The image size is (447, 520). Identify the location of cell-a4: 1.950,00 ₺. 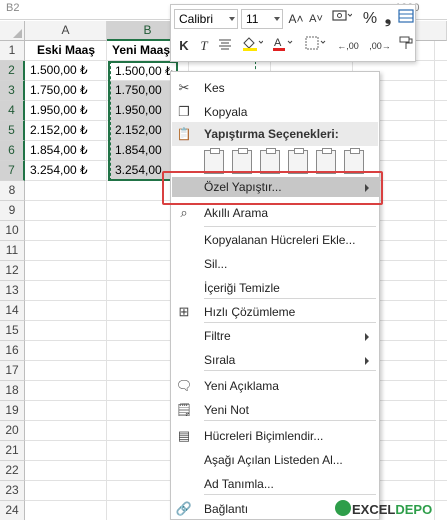
(66, 111).